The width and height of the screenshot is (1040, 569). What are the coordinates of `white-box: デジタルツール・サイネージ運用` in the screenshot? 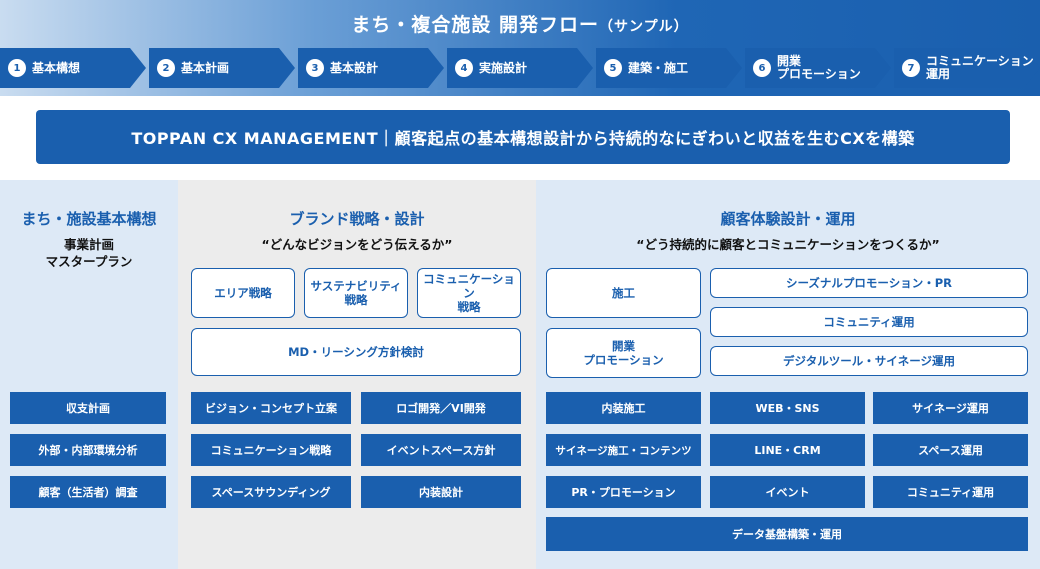 It's located at (869, 361).